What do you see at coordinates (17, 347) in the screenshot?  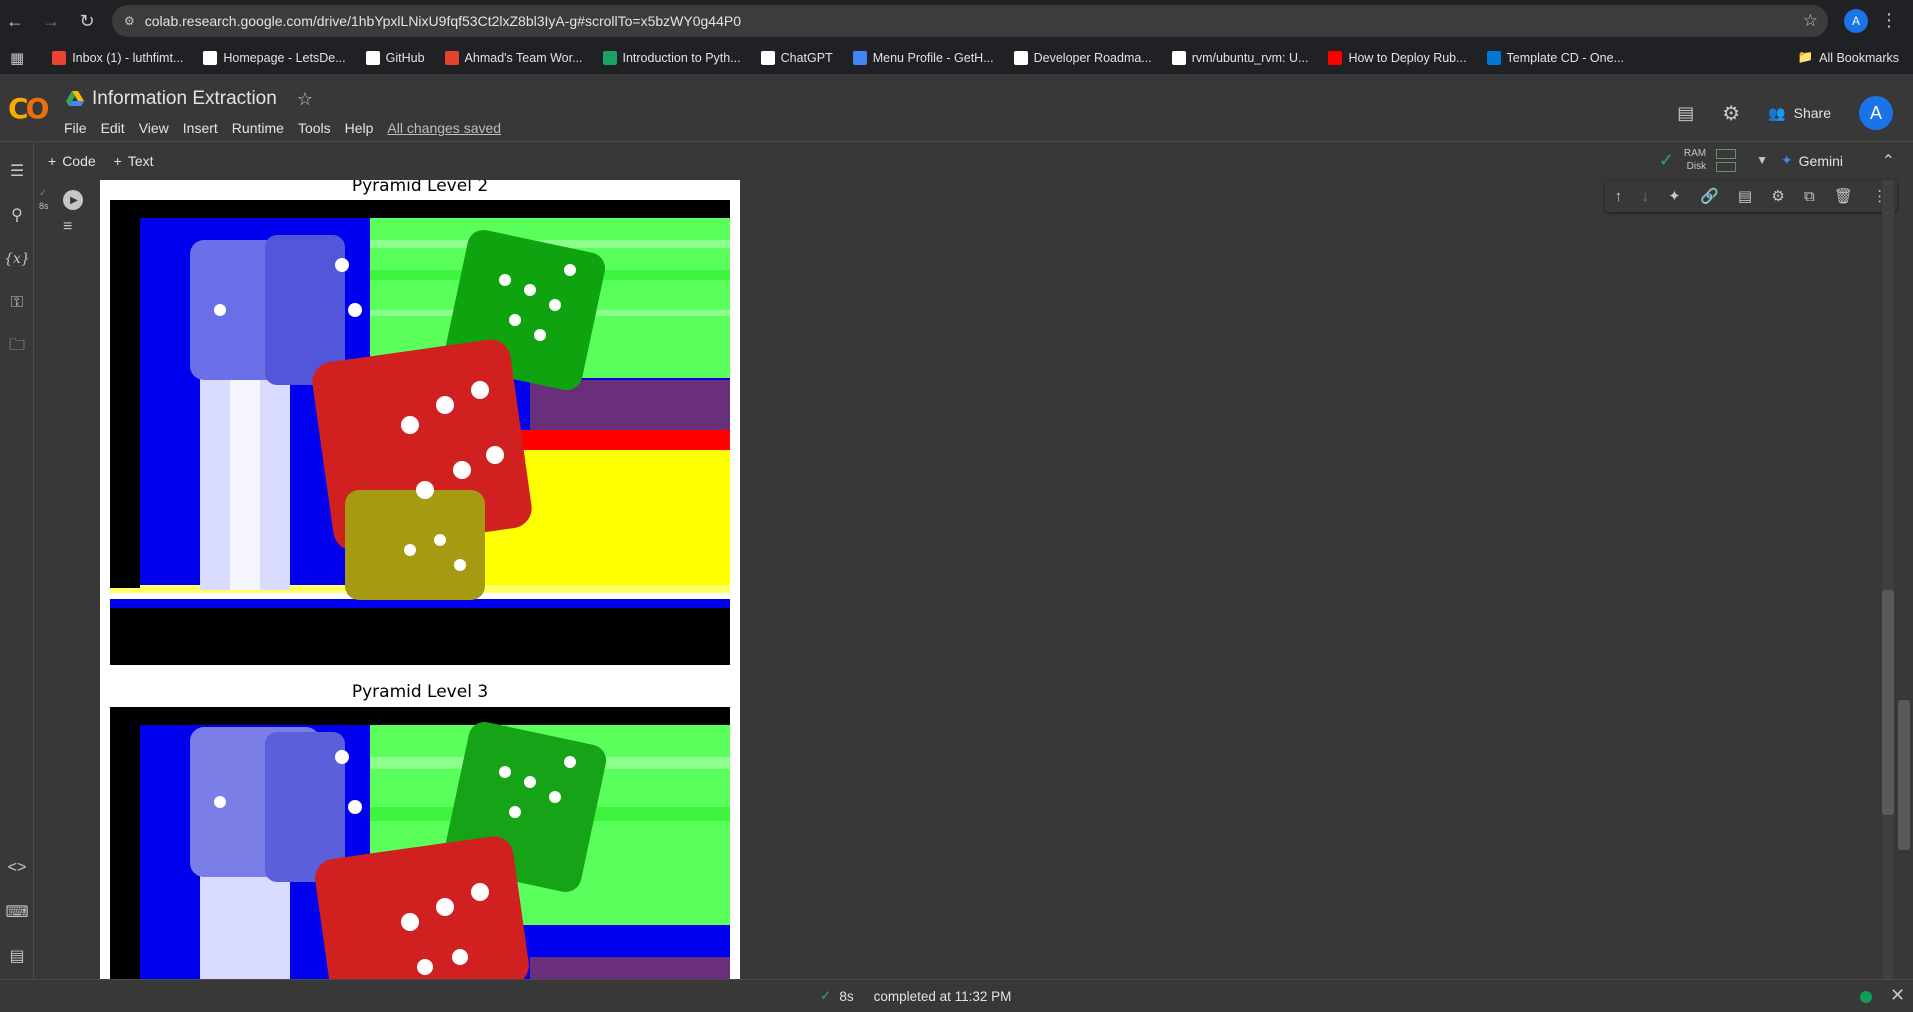 I see `files-folder-icon: 🗀` at bounding box center [17, 347].